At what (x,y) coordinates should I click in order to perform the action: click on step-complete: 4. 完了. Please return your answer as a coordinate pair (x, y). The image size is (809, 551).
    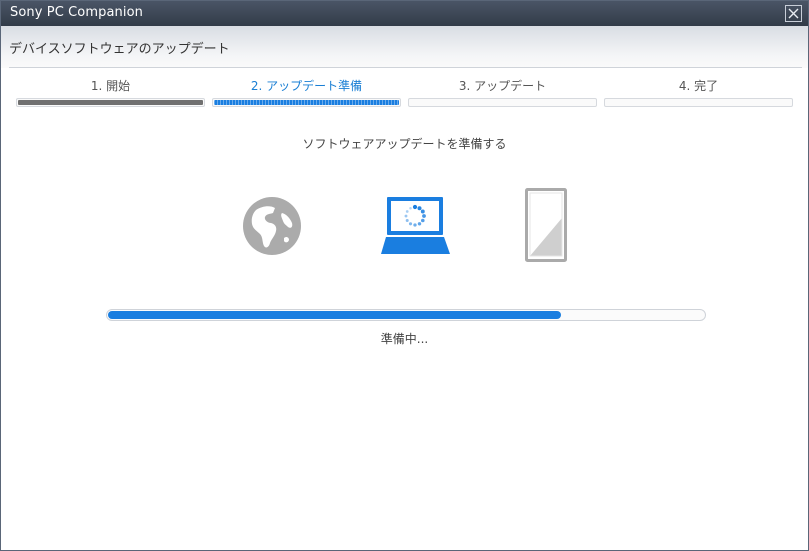
    Looking at the image, I should click on (698, 92).